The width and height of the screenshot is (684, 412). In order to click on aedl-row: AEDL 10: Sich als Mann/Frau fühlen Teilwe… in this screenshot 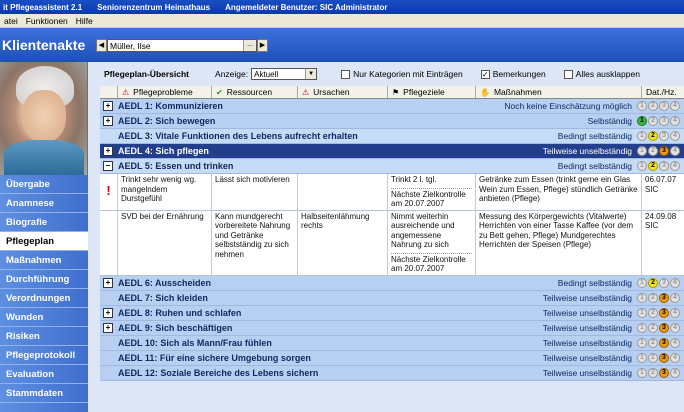, I will do `click(392, 343)`.